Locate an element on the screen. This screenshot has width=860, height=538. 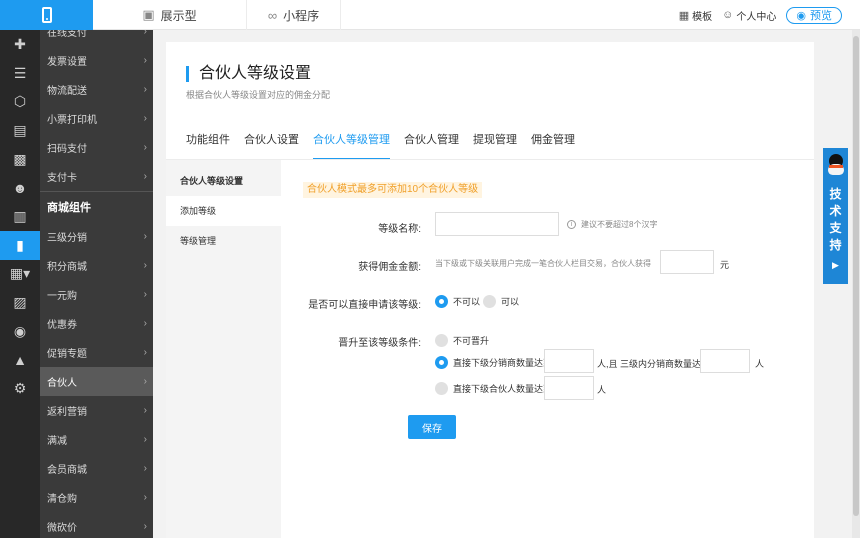
tab-withdrawal-management: 提现管理 is located at coordinates (495, 145).